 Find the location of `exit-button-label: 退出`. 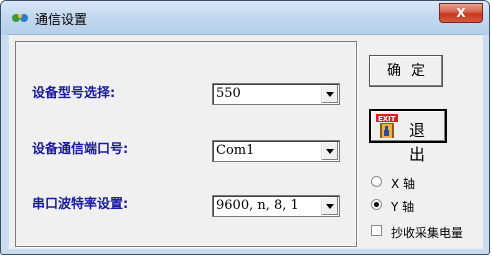

exit-button-label: 退出 is located at coordinates (420, 142).